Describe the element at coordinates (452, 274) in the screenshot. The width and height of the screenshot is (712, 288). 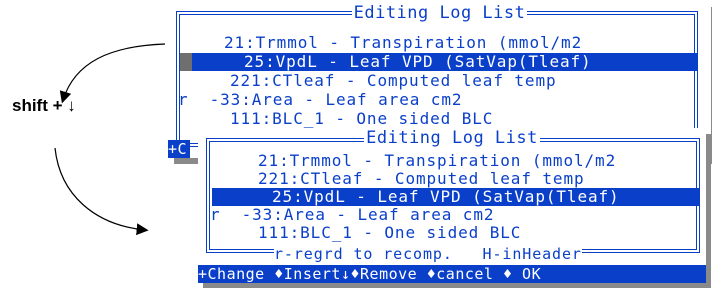
I see `footer-bar: +Change ♦Insert↓♦Remove ♦cancel ♦ OK` at that location.